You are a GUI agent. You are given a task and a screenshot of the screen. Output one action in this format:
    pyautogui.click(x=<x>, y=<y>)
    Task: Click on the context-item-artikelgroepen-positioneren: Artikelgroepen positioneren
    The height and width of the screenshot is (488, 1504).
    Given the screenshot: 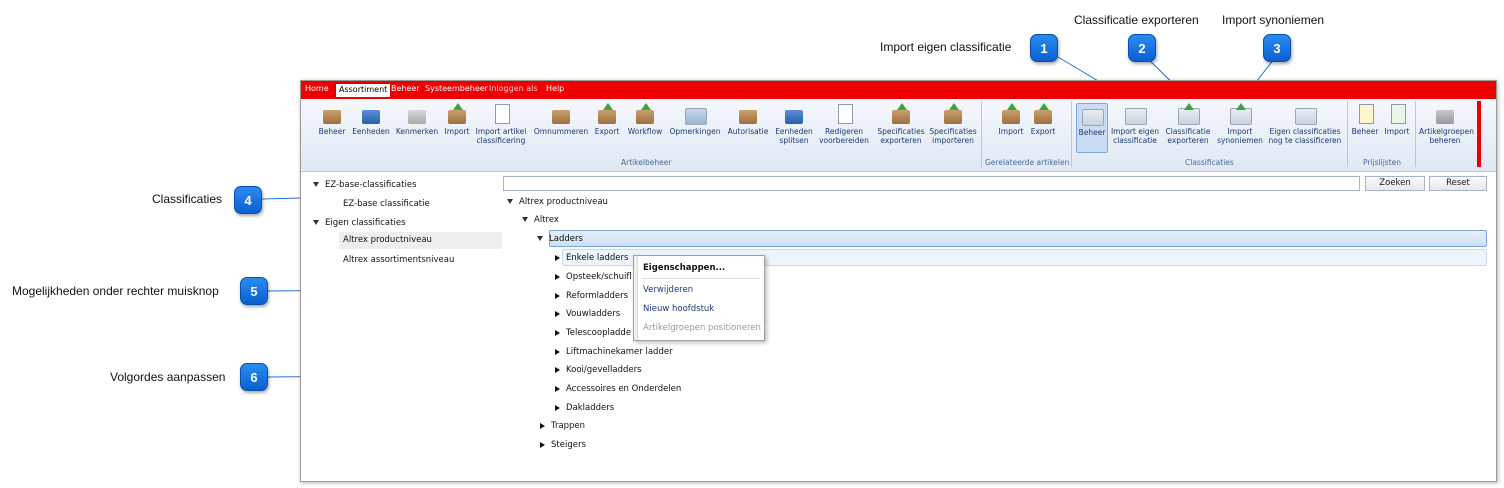 What is the action you would take?
    pyautogui.click(x=702, y=328)
    